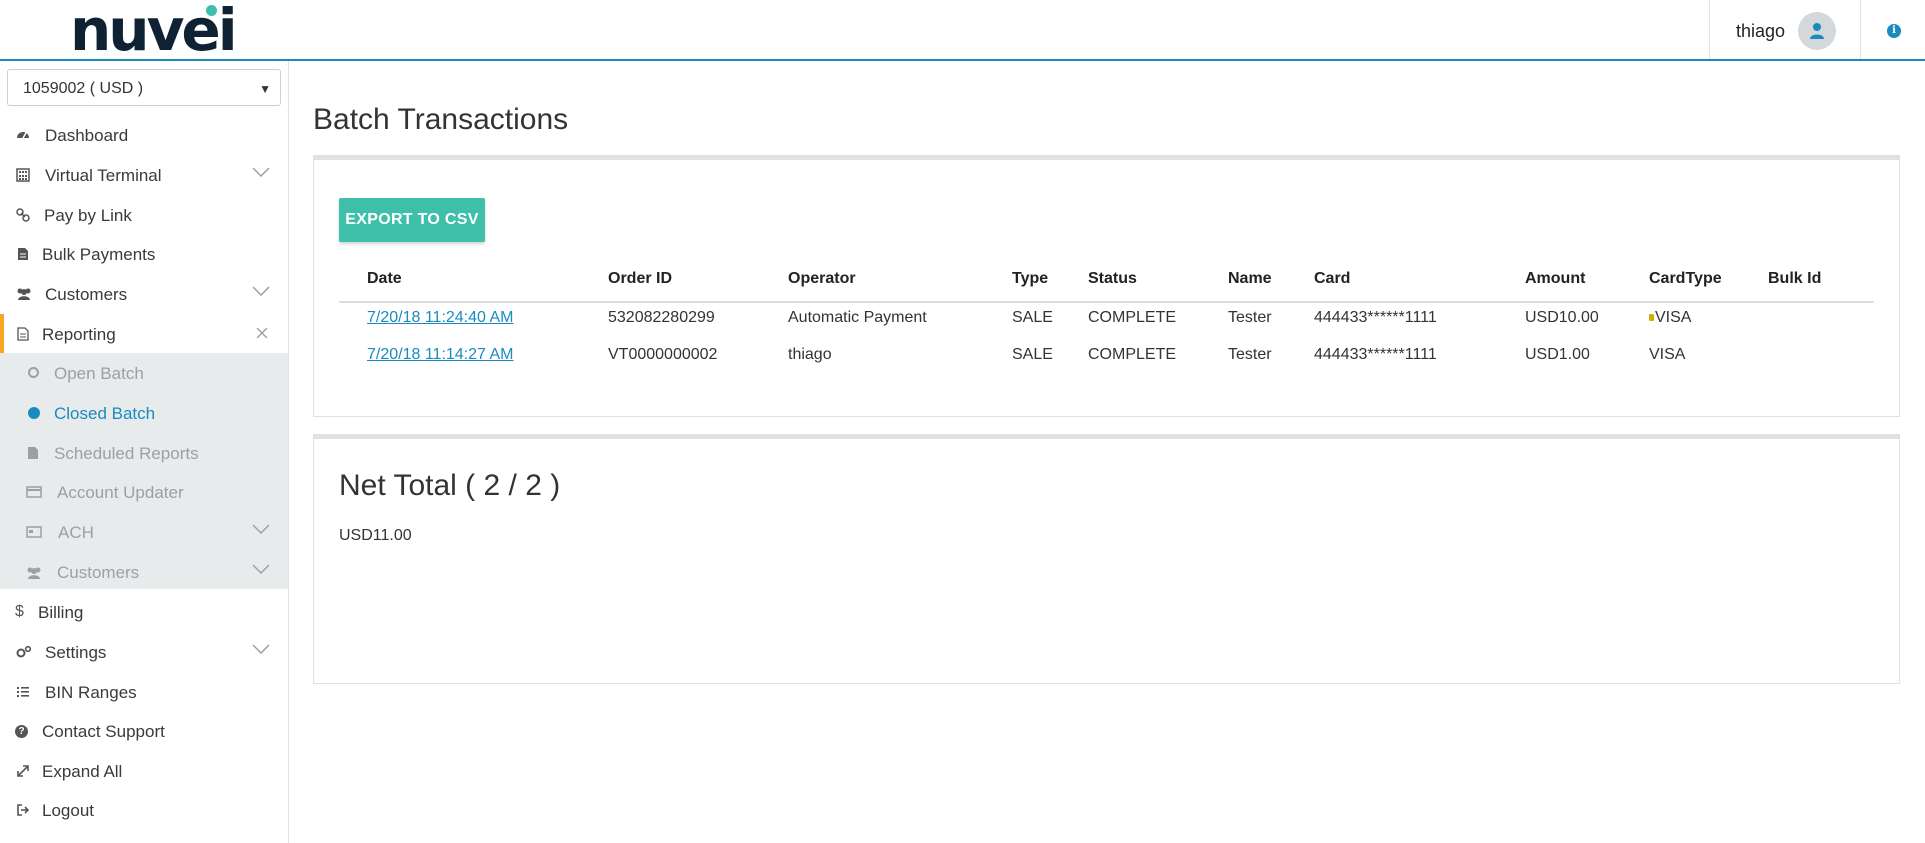 This screenshot has height=843, width=1925. Describe the element at coordinates (83, 88) in the screenshot. I see `merchant-select-value: 1059002 ( USD )` at that location.